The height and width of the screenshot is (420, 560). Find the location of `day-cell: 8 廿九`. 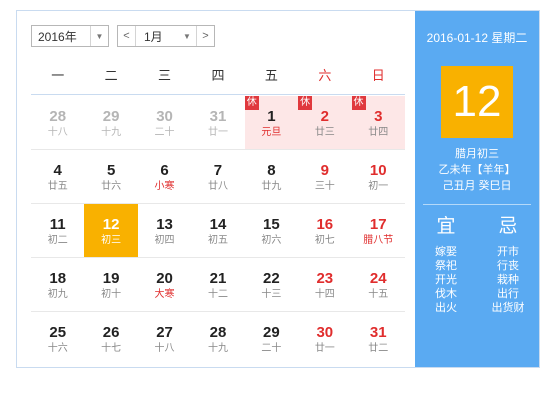

day-cell: 8 廿九 is located at coordinates (271, 176).